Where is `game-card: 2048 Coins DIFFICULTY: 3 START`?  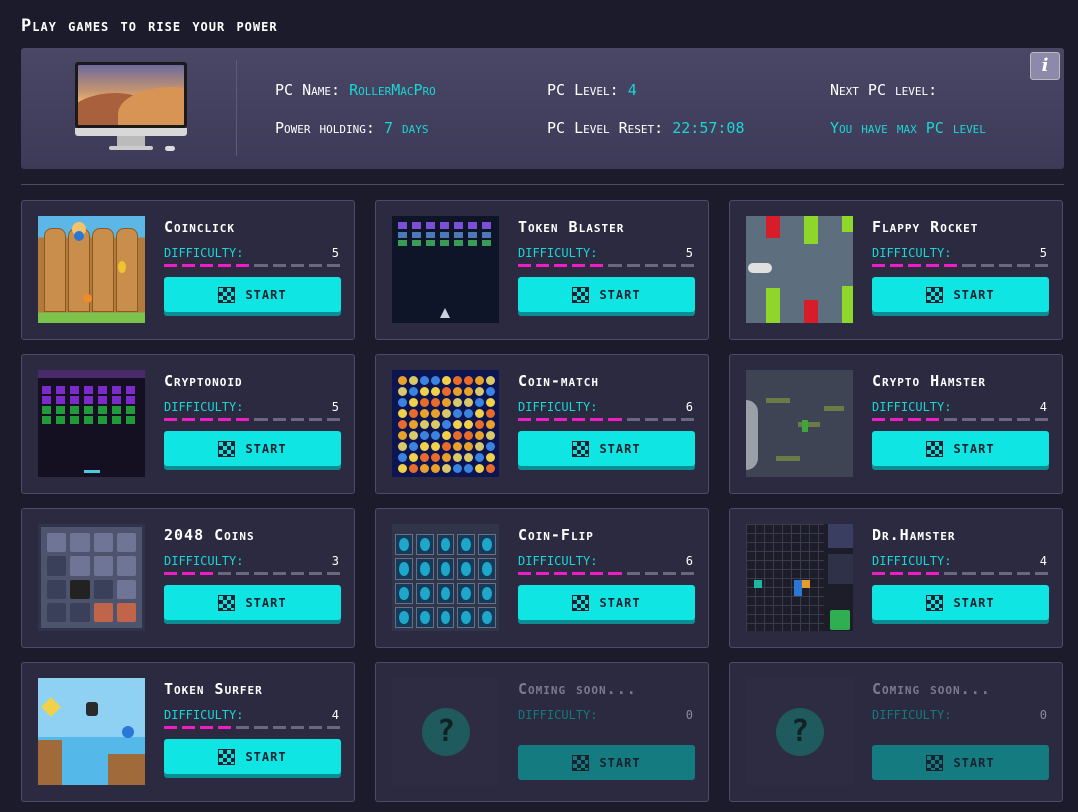
game-card: 2048 Coins DIFFICULTY: 3 START is located at coordinates (188, 578).